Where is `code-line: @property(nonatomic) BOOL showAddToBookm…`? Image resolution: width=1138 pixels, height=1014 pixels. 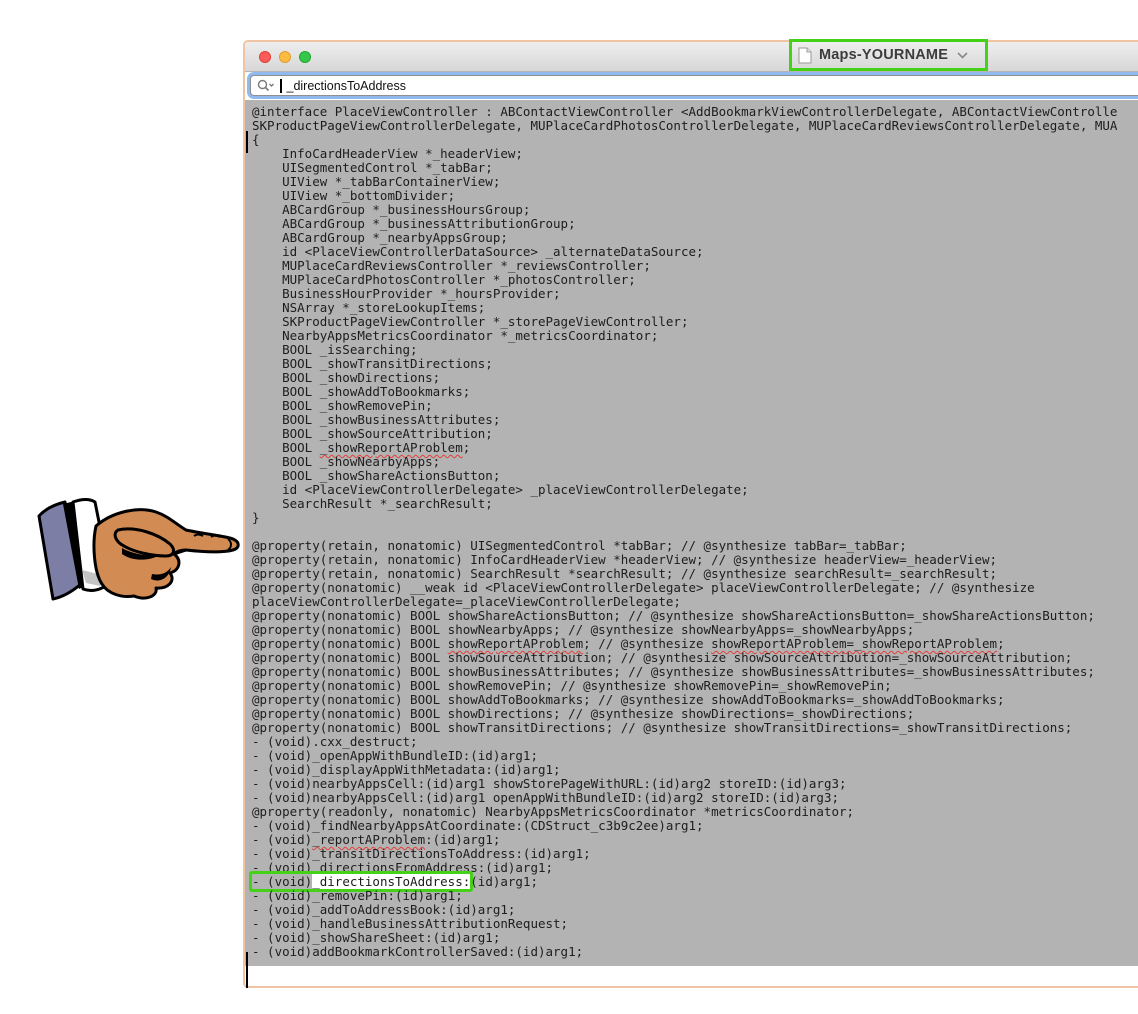
code-line: @property(nonatomic) BOOL showAddToBookm… is located at coordinates (628, 699).